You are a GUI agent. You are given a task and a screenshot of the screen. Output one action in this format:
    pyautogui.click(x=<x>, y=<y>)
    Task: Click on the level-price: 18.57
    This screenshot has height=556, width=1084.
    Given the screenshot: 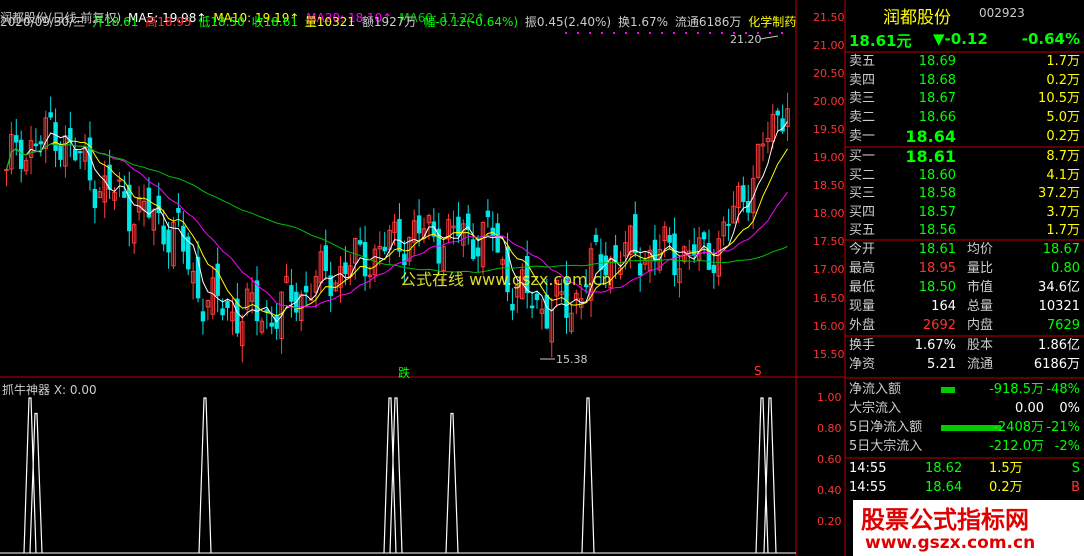 What is the action you would take?
    pyautogui.click(x=937, y=212)
    